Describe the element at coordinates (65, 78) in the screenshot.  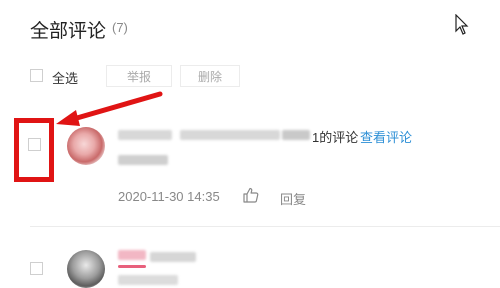
I see `select-all-label: 全选` at that location.